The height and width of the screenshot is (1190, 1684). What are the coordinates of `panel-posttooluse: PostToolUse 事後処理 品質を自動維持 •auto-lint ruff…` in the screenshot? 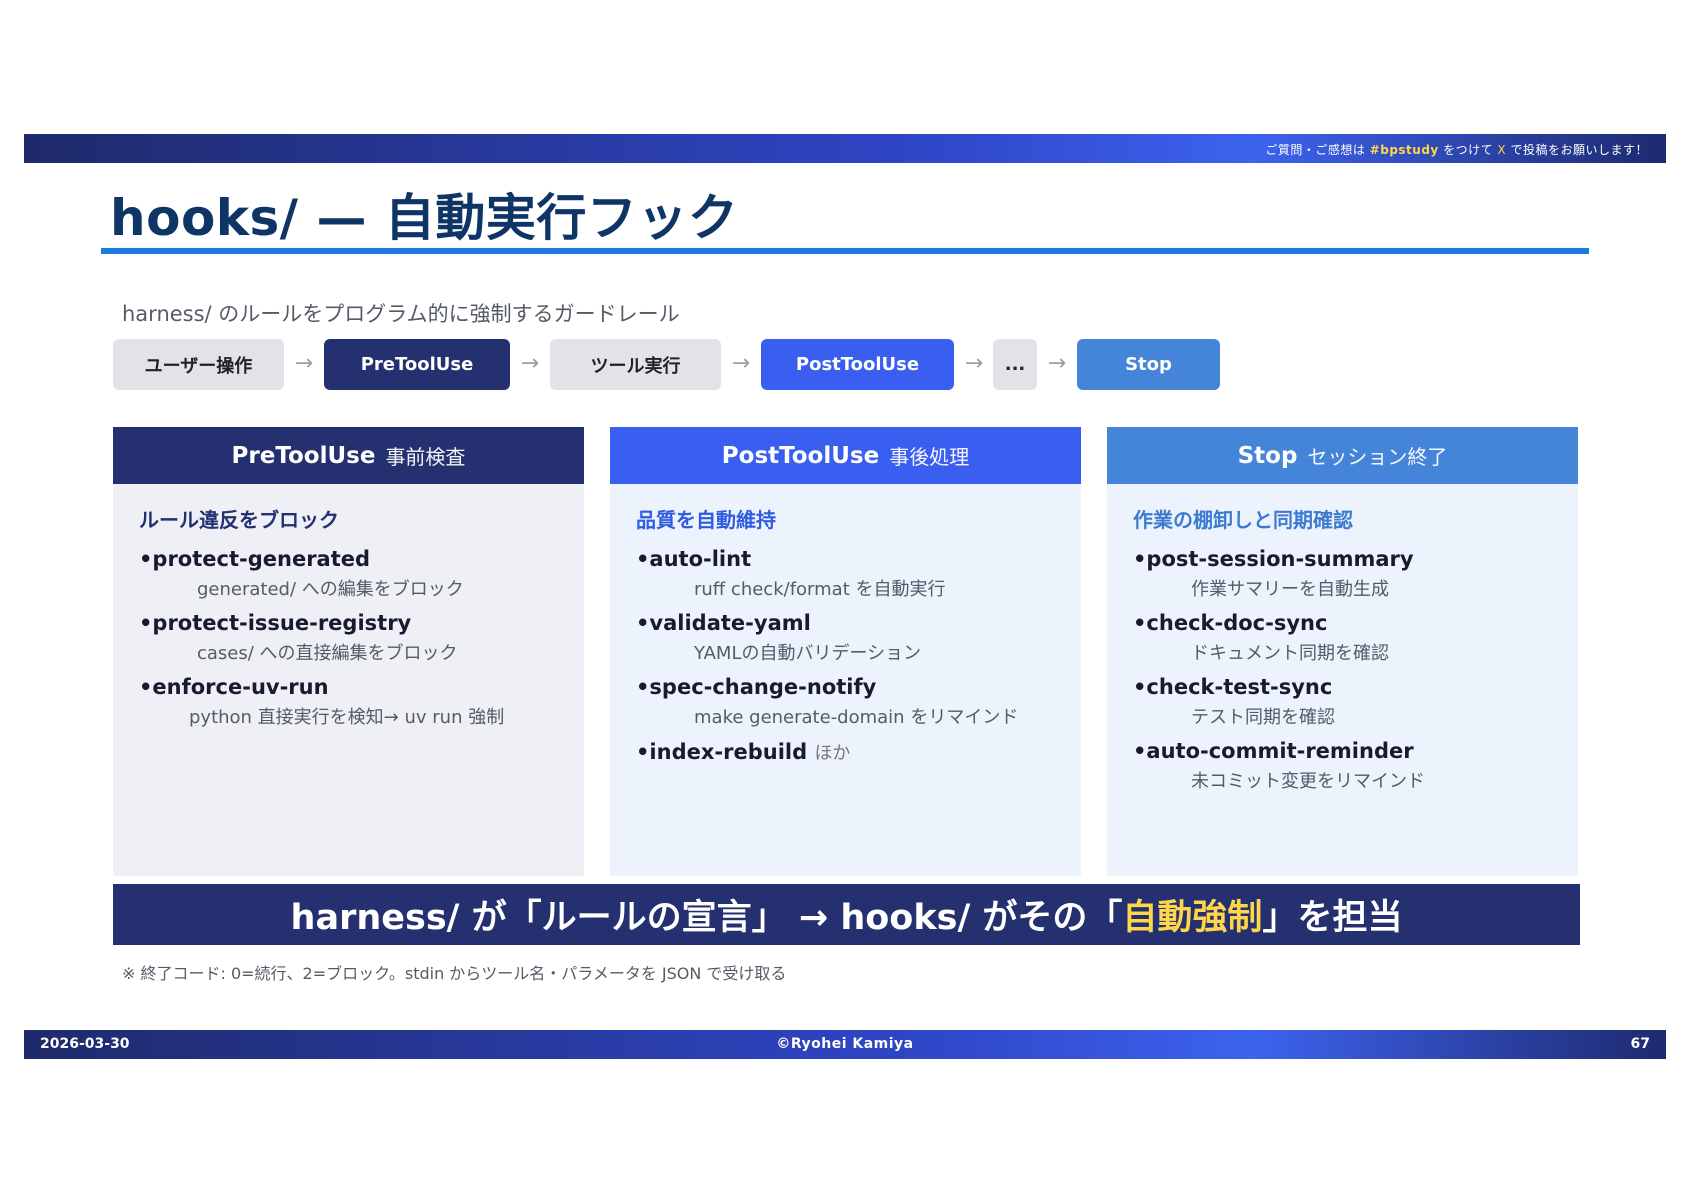 It's located at (845, 651).